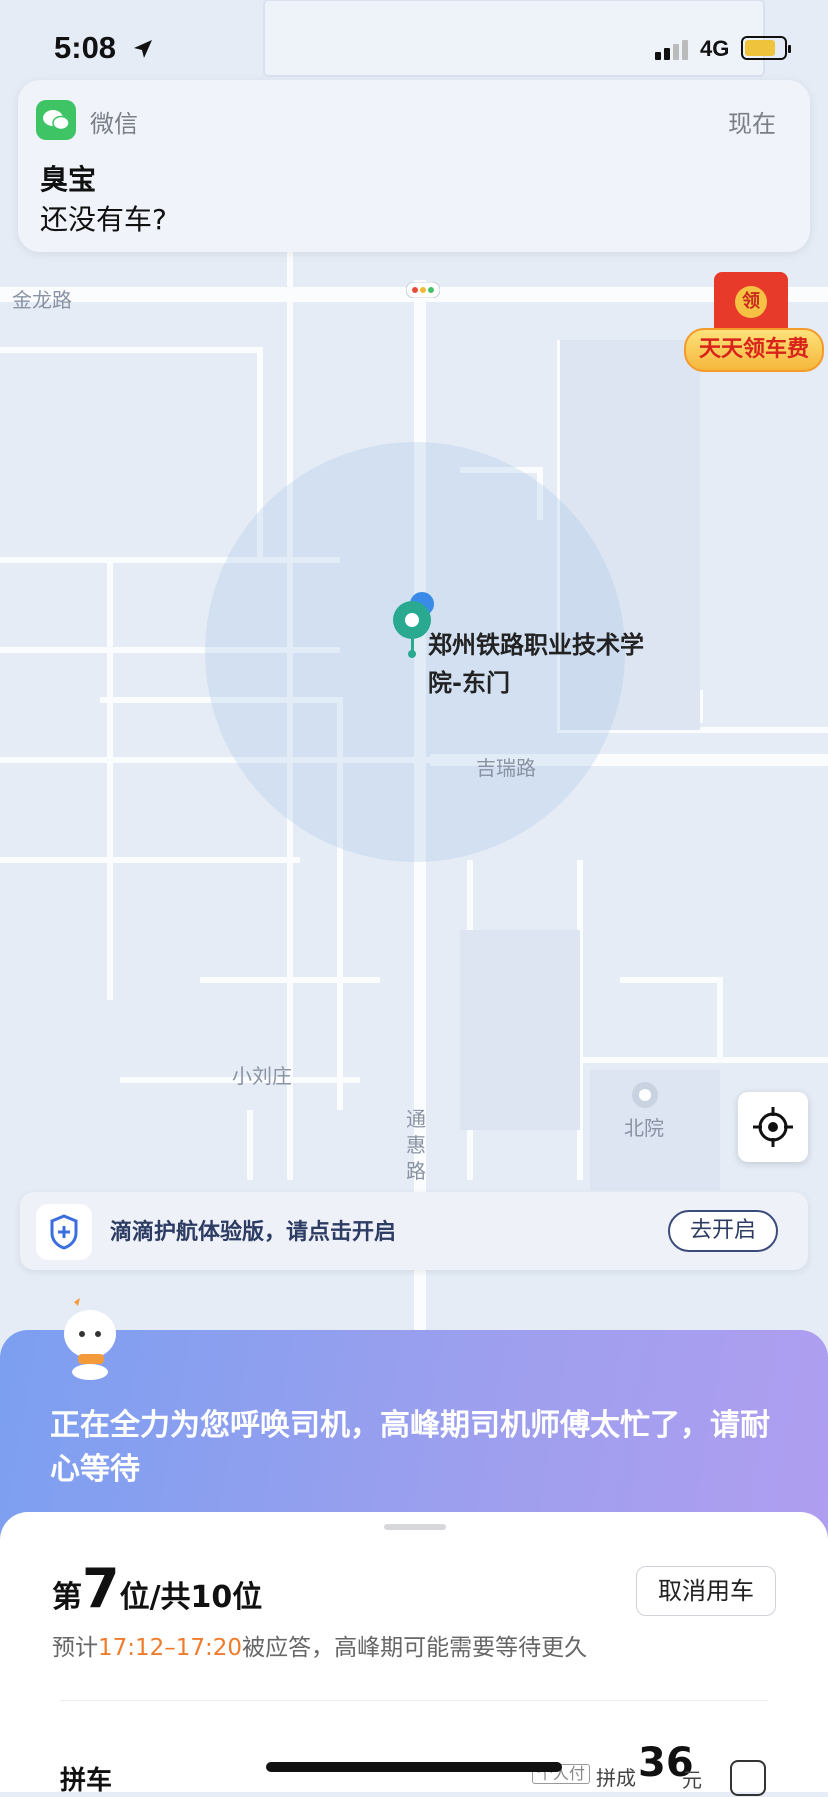 Image resolution: width=828 pixels, height=1797 pixels. I want to click on notification-body: 还没有车?, so click(103, 219).